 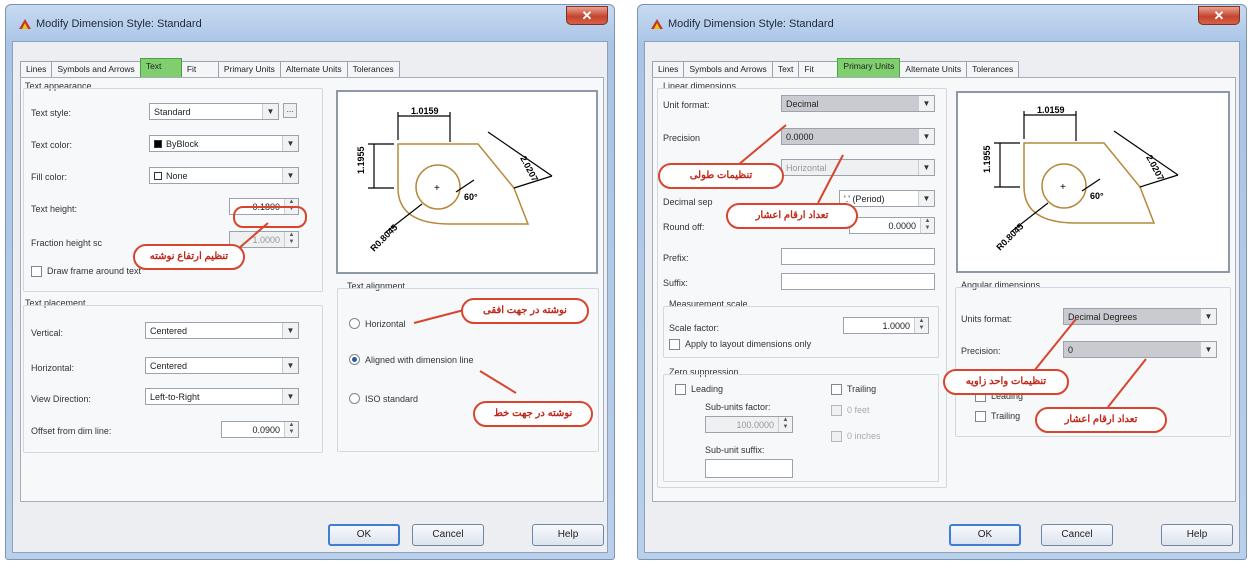 What do you see at coordinates (385, 324) in the screenshot?
I see `horizontal-radio-label: Horizontal` at bounding box center [385, 324].